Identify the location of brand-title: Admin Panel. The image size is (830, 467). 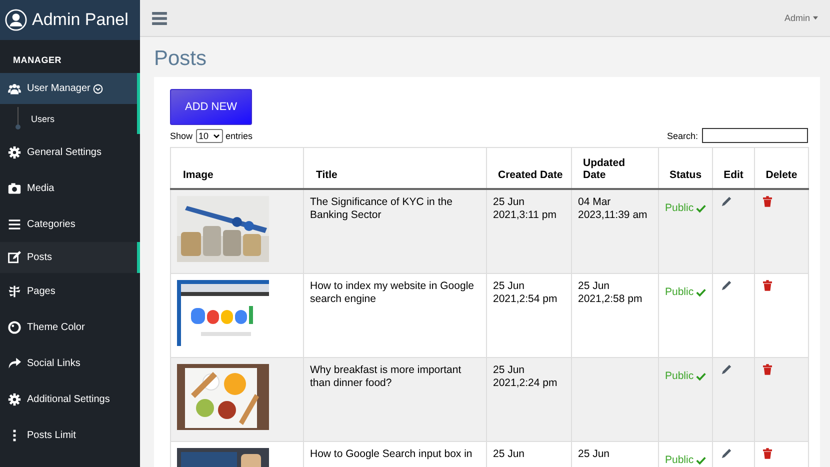
(80, 20).